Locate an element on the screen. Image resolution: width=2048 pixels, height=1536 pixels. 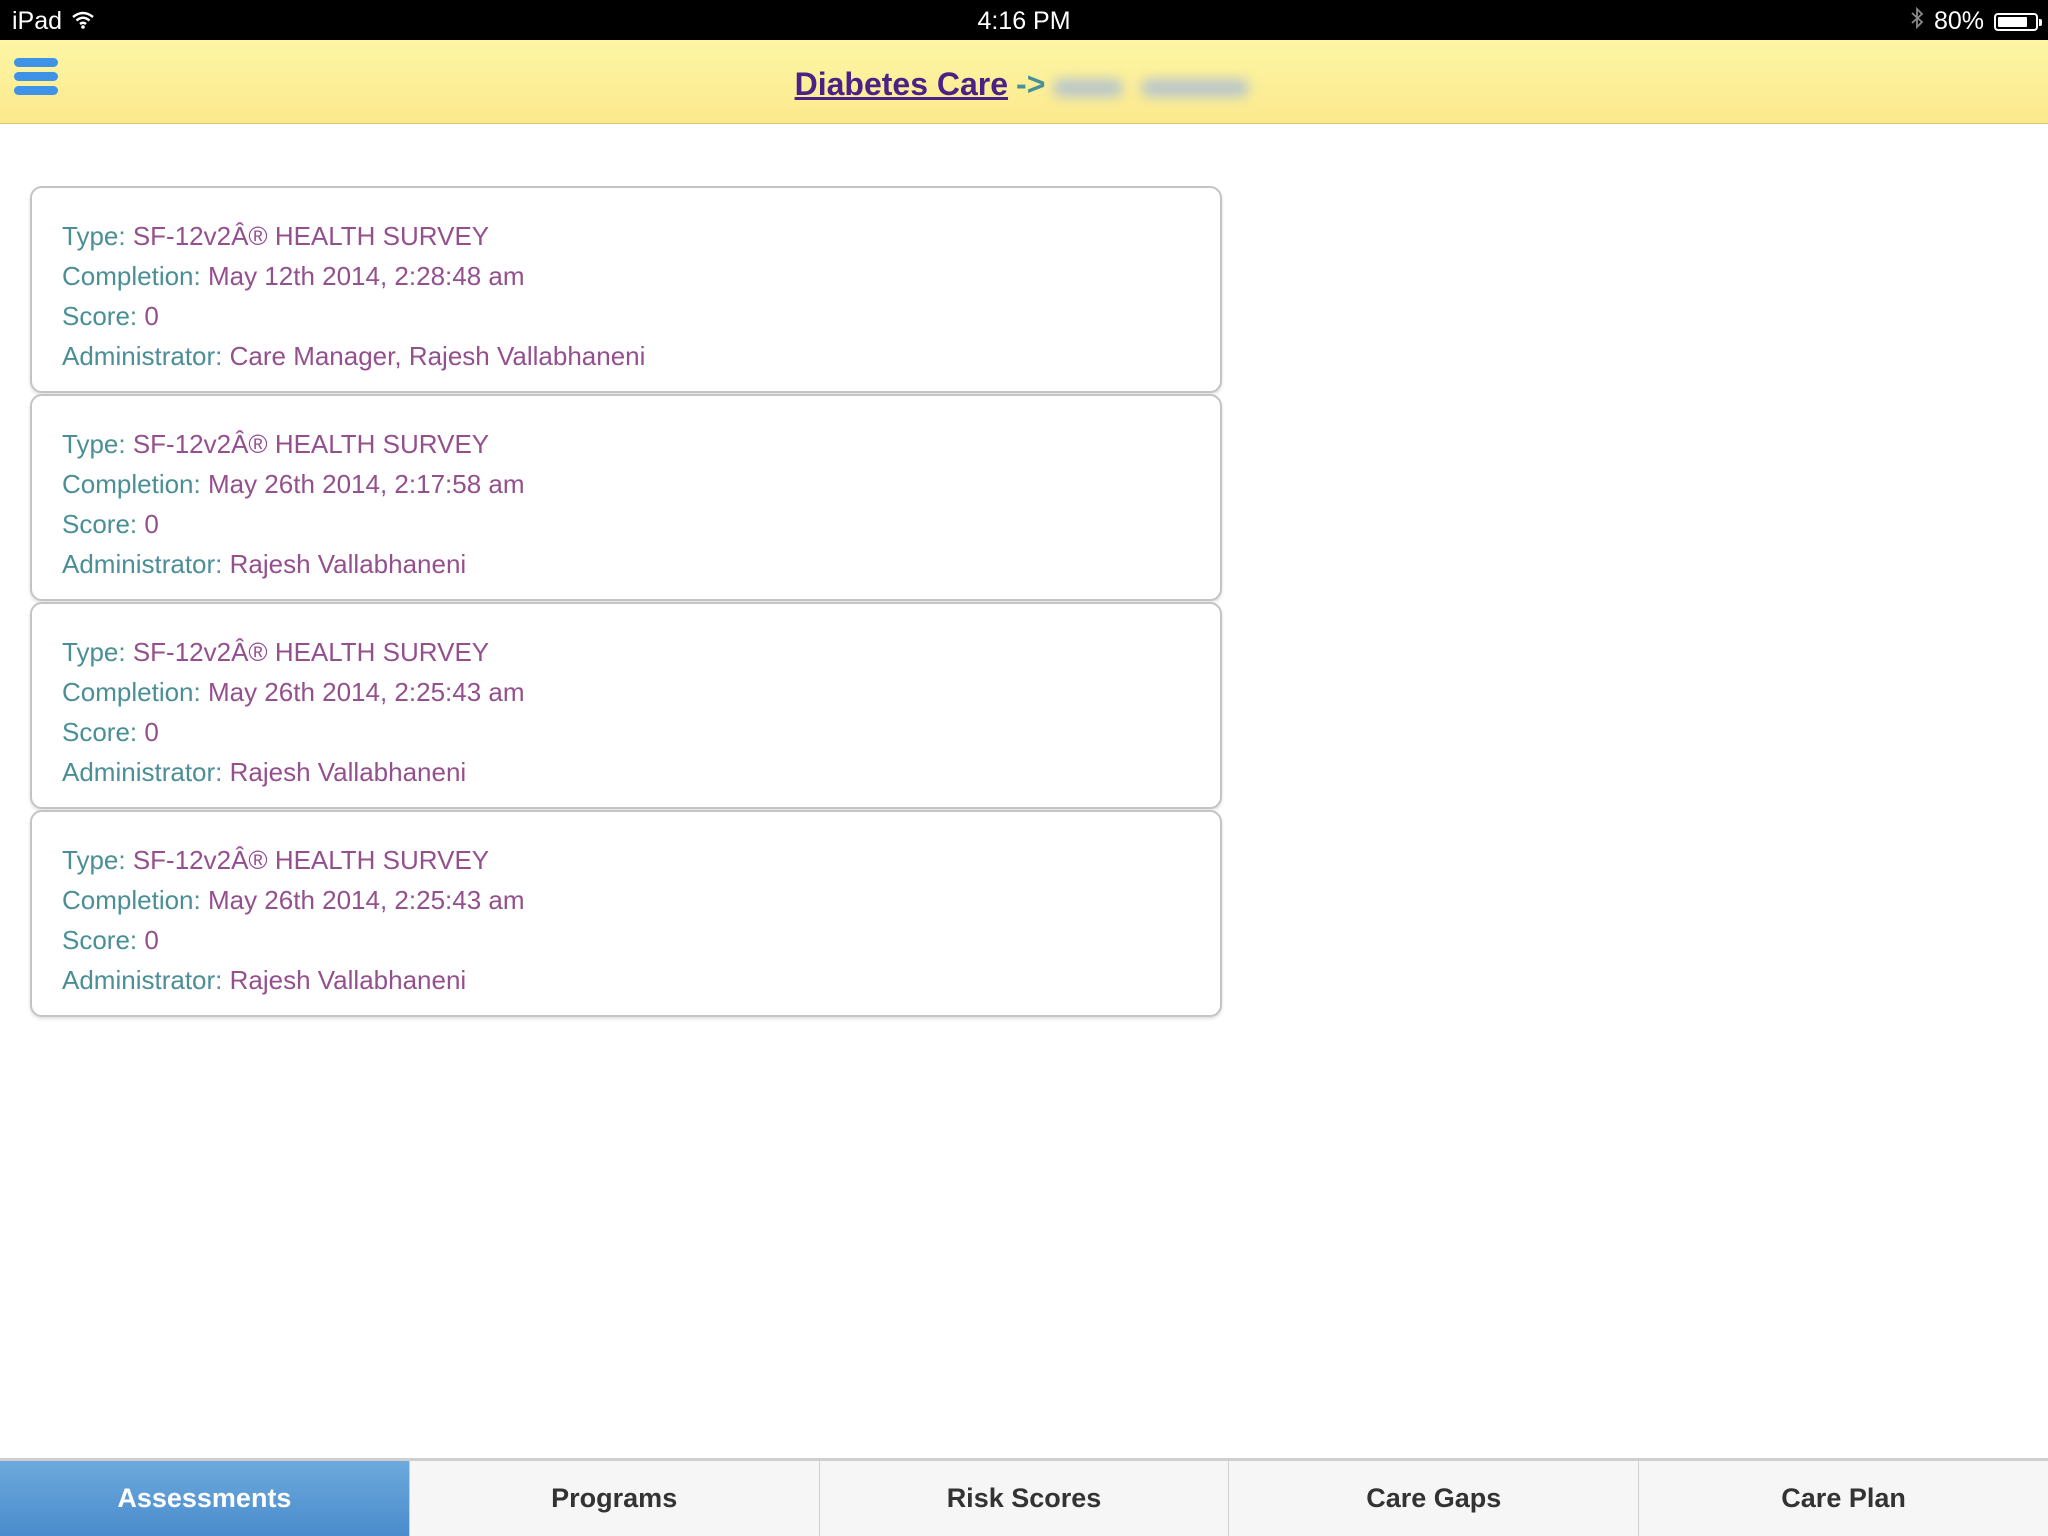
tab-risk-scores: Risk Scores is located at coordinates (1024, 1498).